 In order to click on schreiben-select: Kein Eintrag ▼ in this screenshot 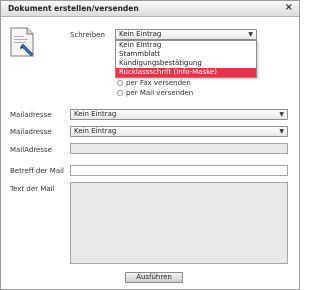, I will do `click(186, 34)`.